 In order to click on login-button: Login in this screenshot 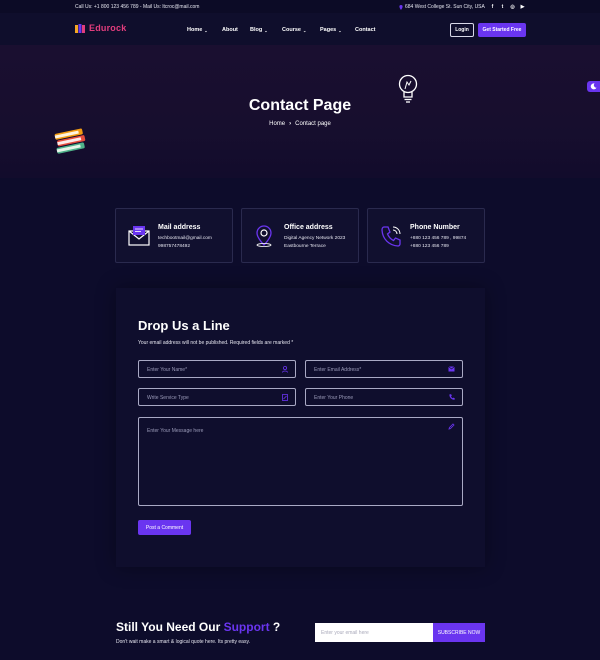, I will do `click(462, 30)`.